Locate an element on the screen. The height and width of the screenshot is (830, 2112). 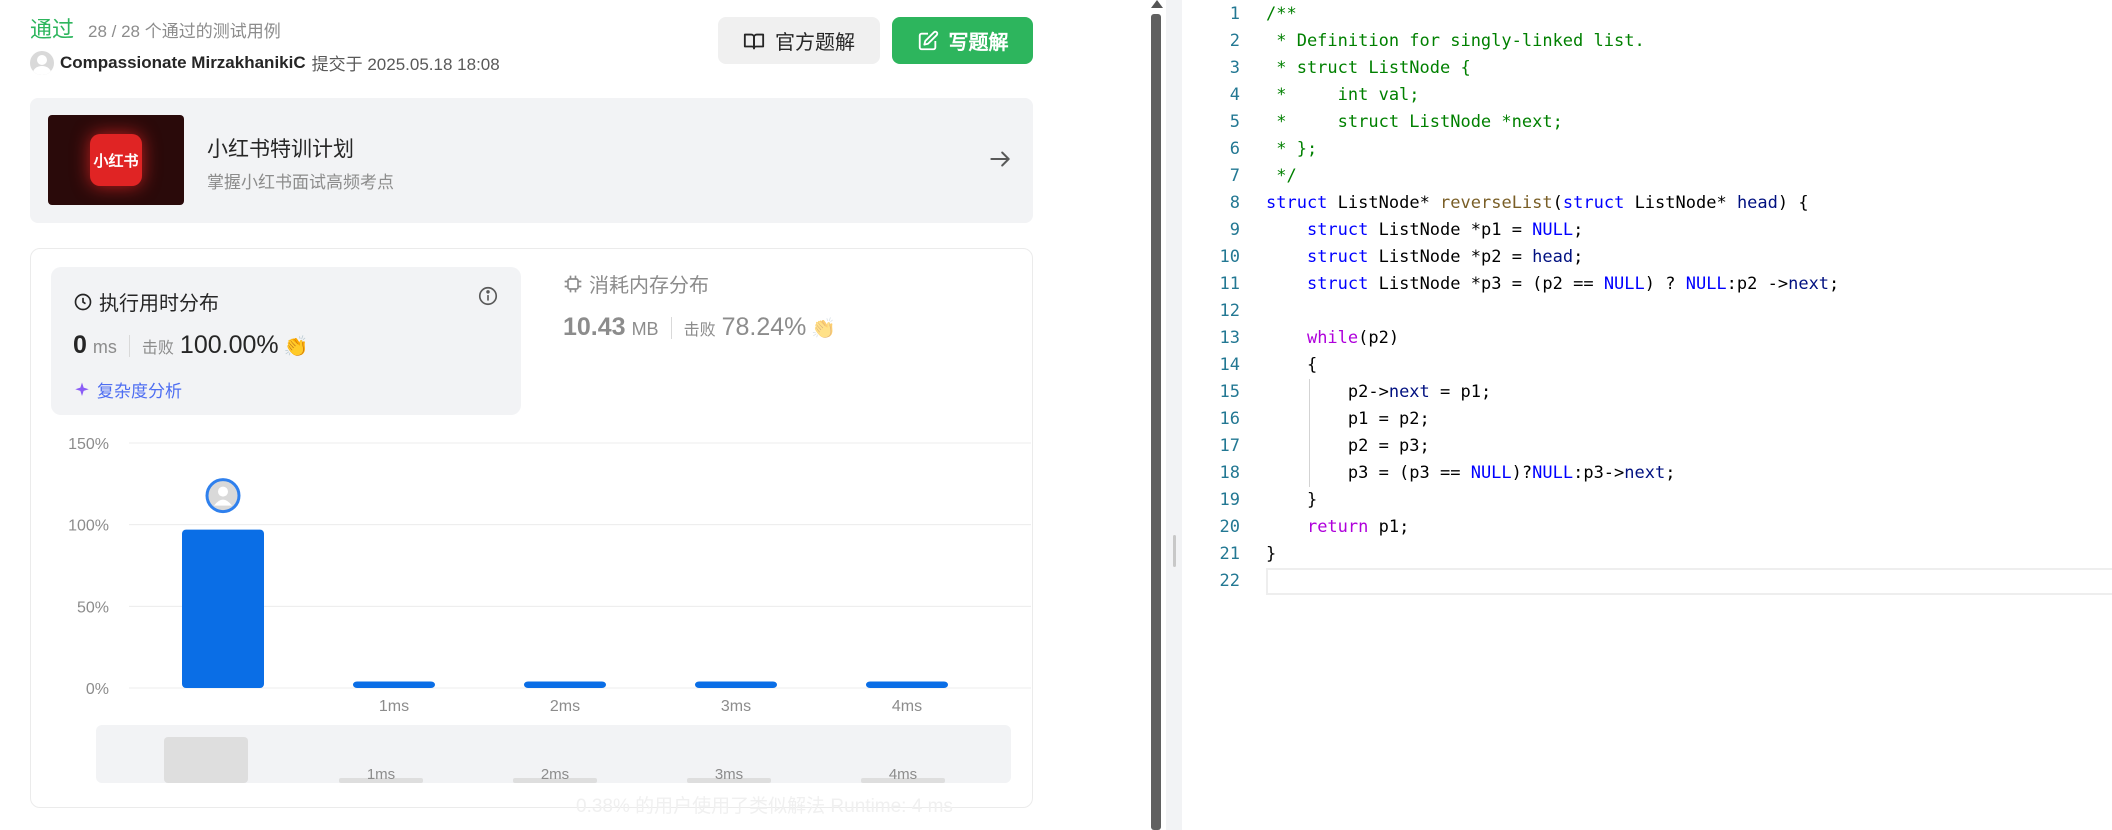
code-line: 21} is located at coordinates (1647, 554).